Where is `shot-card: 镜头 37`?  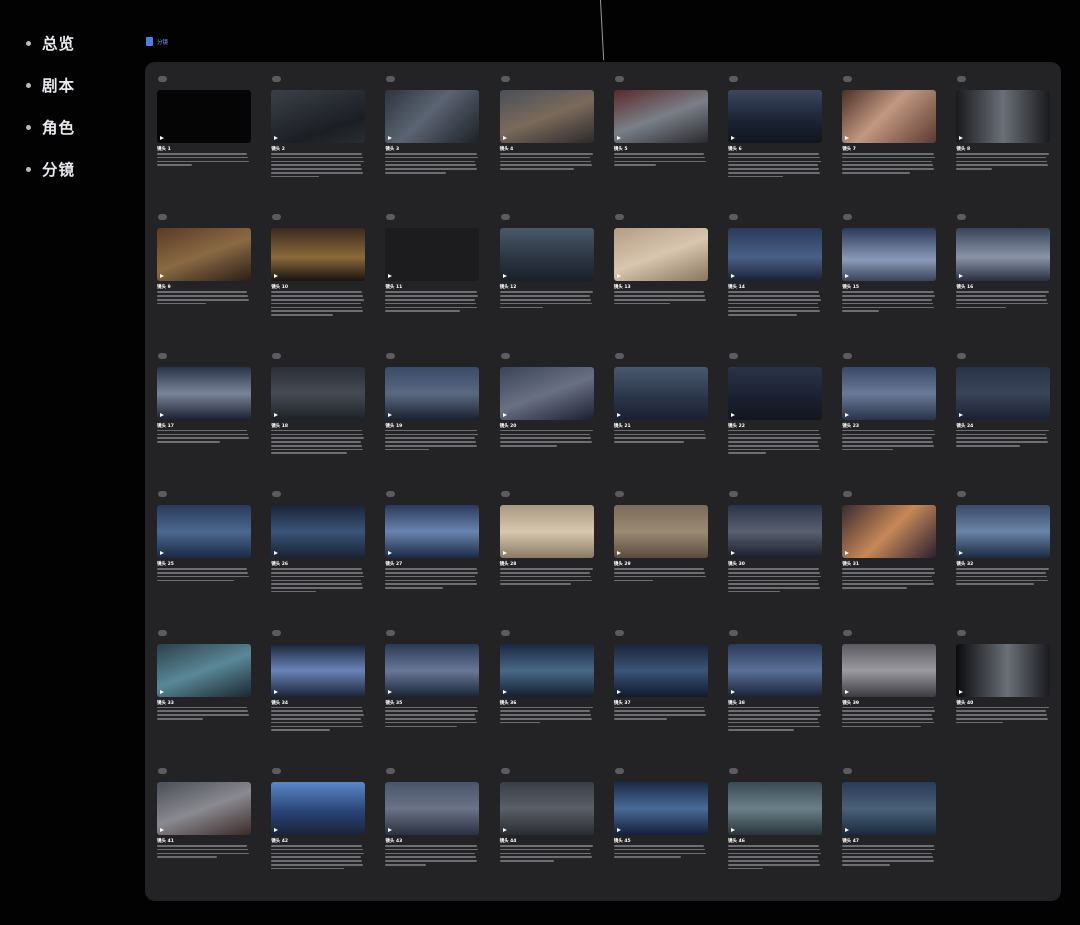
shot-card: 镜头 37 is located at coordinates (667, 692).